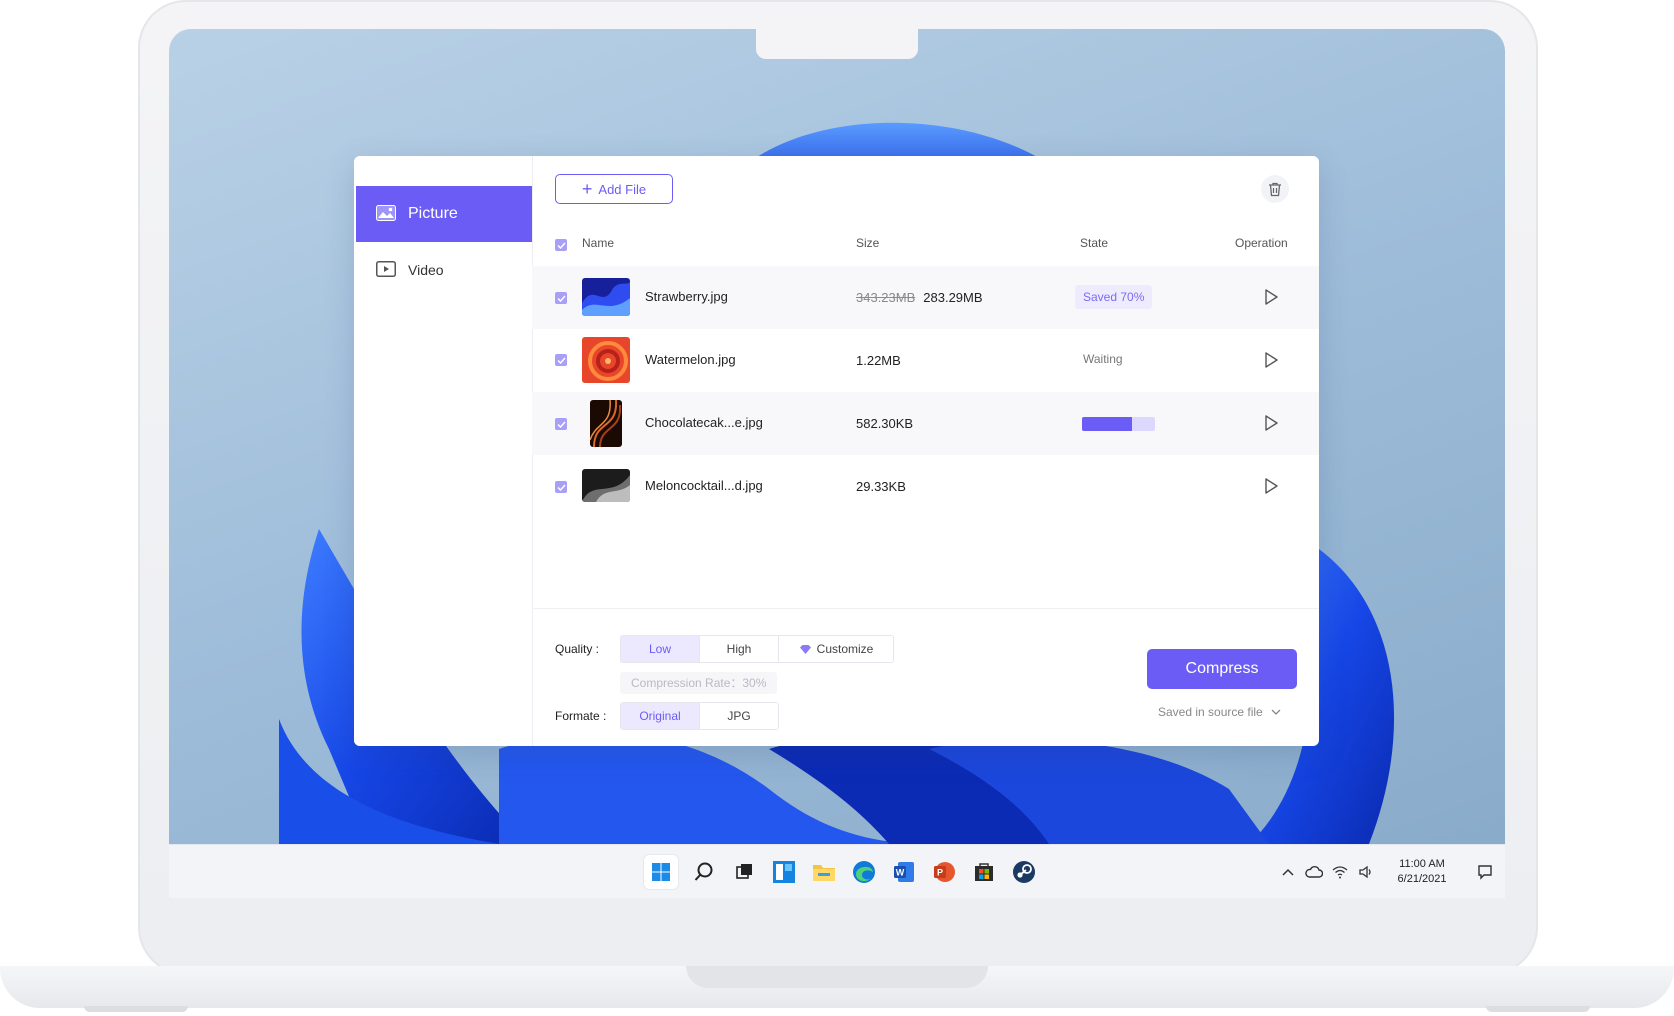 The height and width of the screenshot is (1016, 1674). What do you see at coordinates (925, 244) in the screenshot?
I see `table-header: Name Size State Operation` at bounding box center [925, 244].